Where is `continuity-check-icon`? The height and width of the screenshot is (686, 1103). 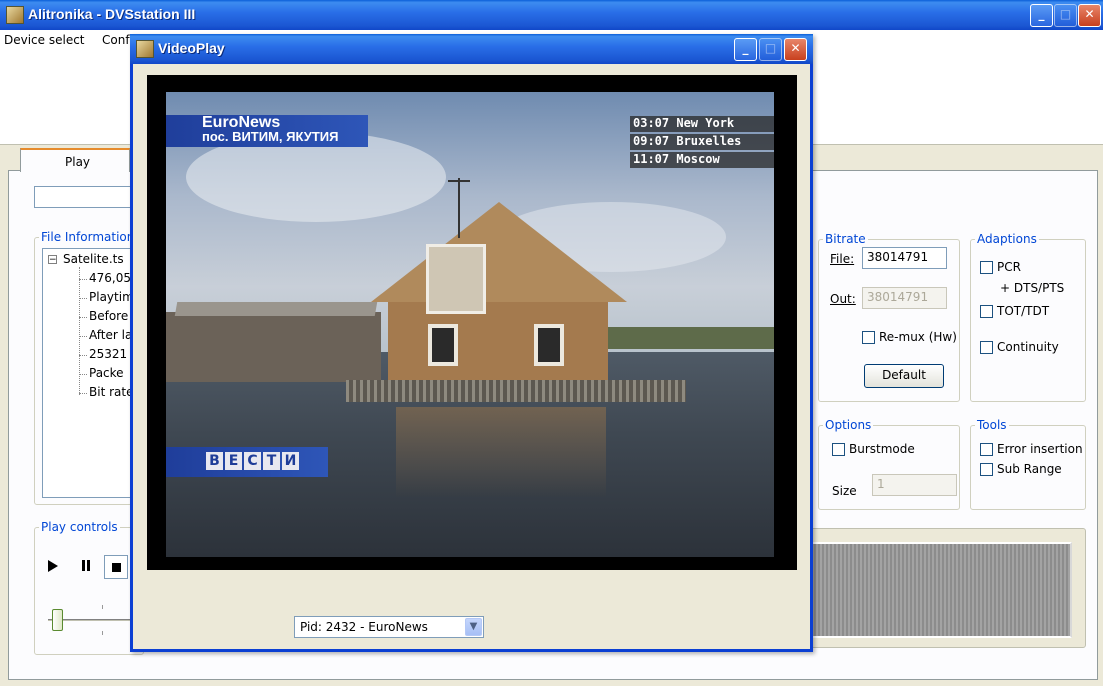 continuity-check-icon is located at coordinates (986, 347).